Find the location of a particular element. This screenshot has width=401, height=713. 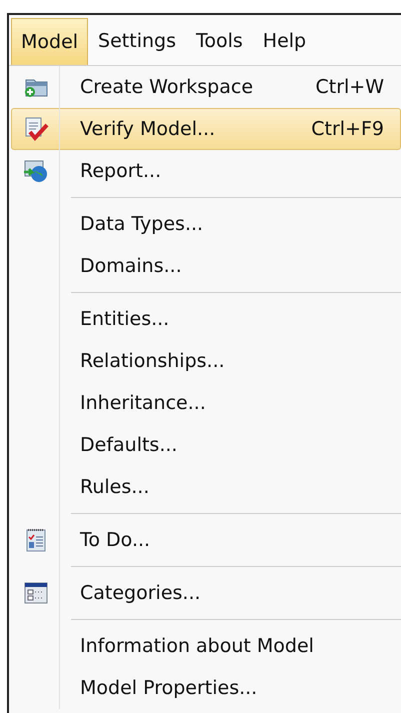

shortcut-label: Ctrl+W is located at coordinates (350, 87).